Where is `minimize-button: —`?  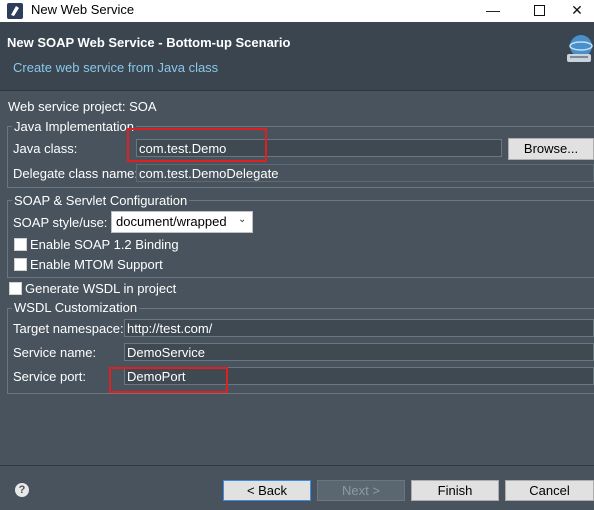
minimize-button: — is located at coordinates (493, 11).